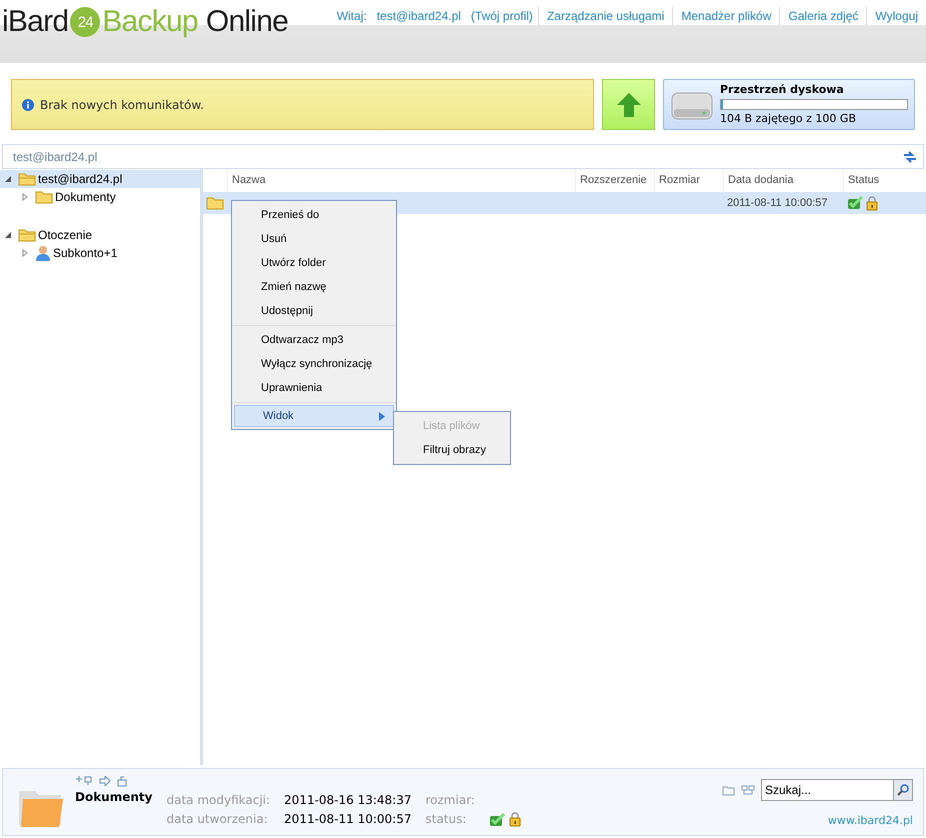 This screenshot has width=926, height=838. What do you see at coordinates (788, 119) in the screenshot?
I see `disk-usage-text: 104 B zajętego z 100 GB` at bounding box center [788, 119].